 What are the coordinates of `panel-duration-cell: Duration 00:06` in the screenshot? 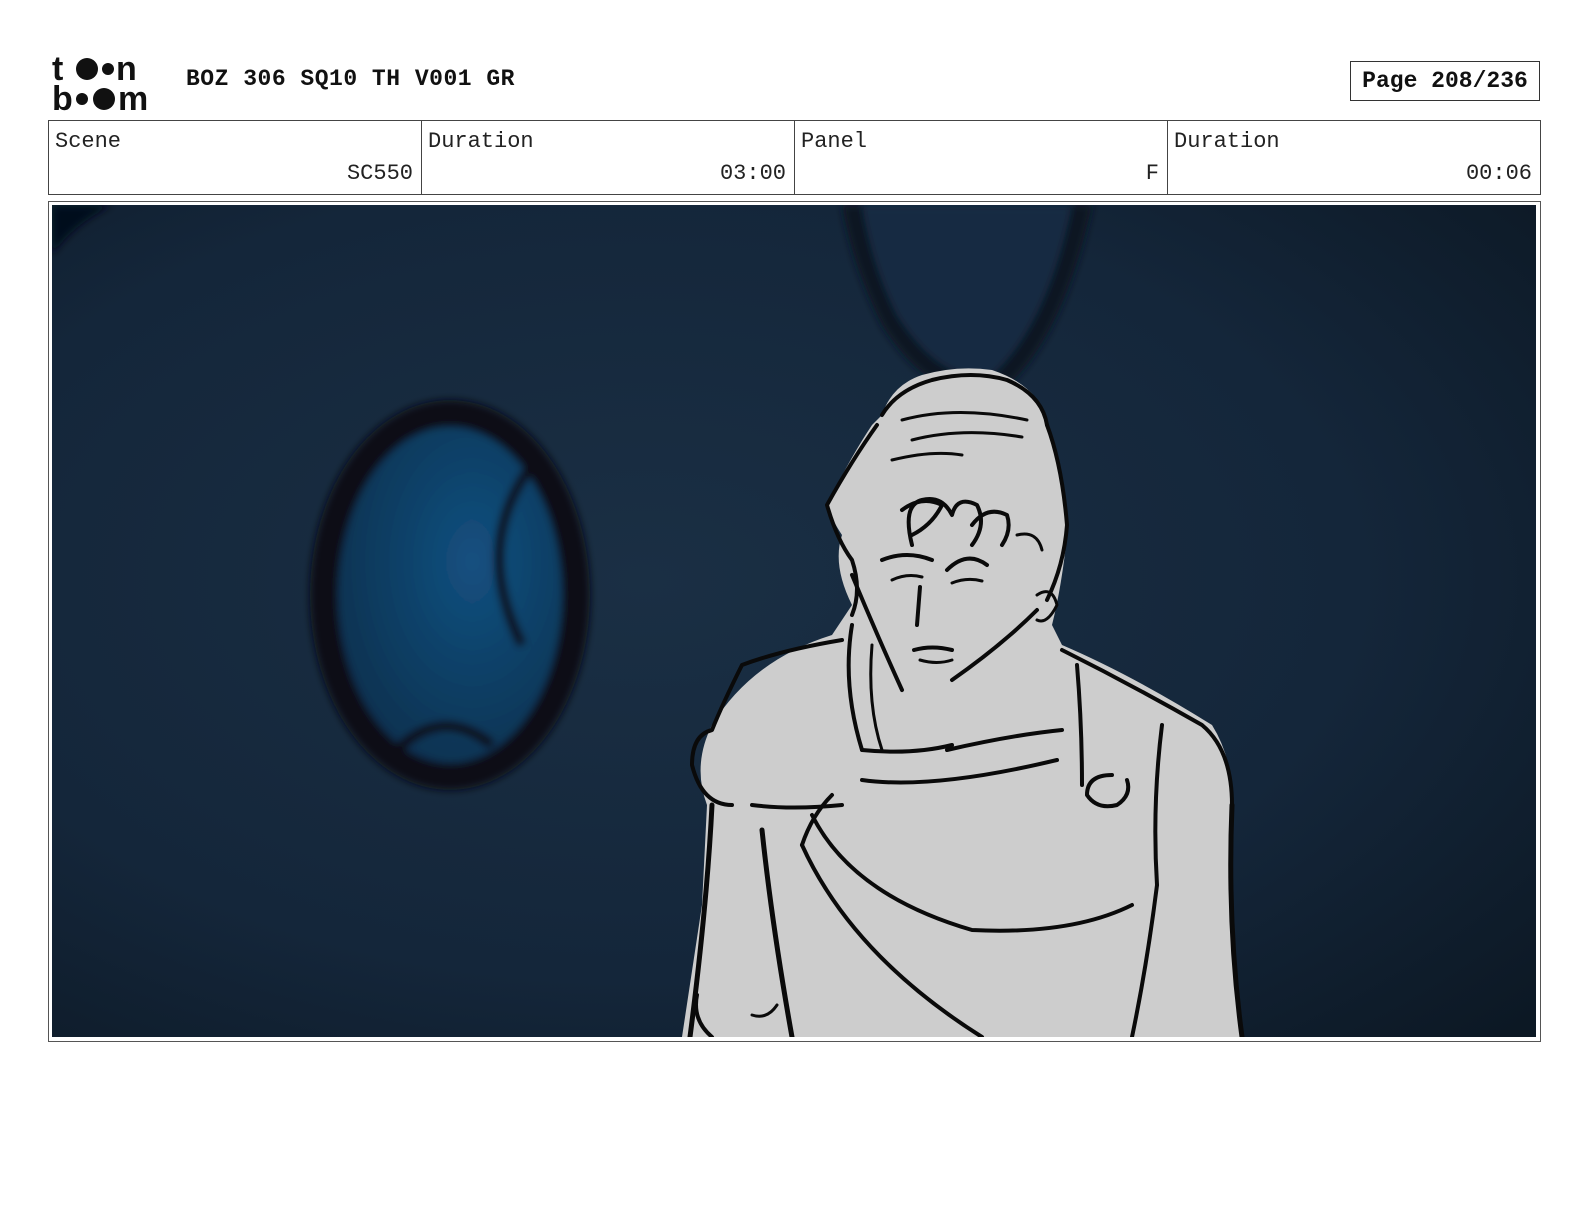 It's located at (1354, 157).